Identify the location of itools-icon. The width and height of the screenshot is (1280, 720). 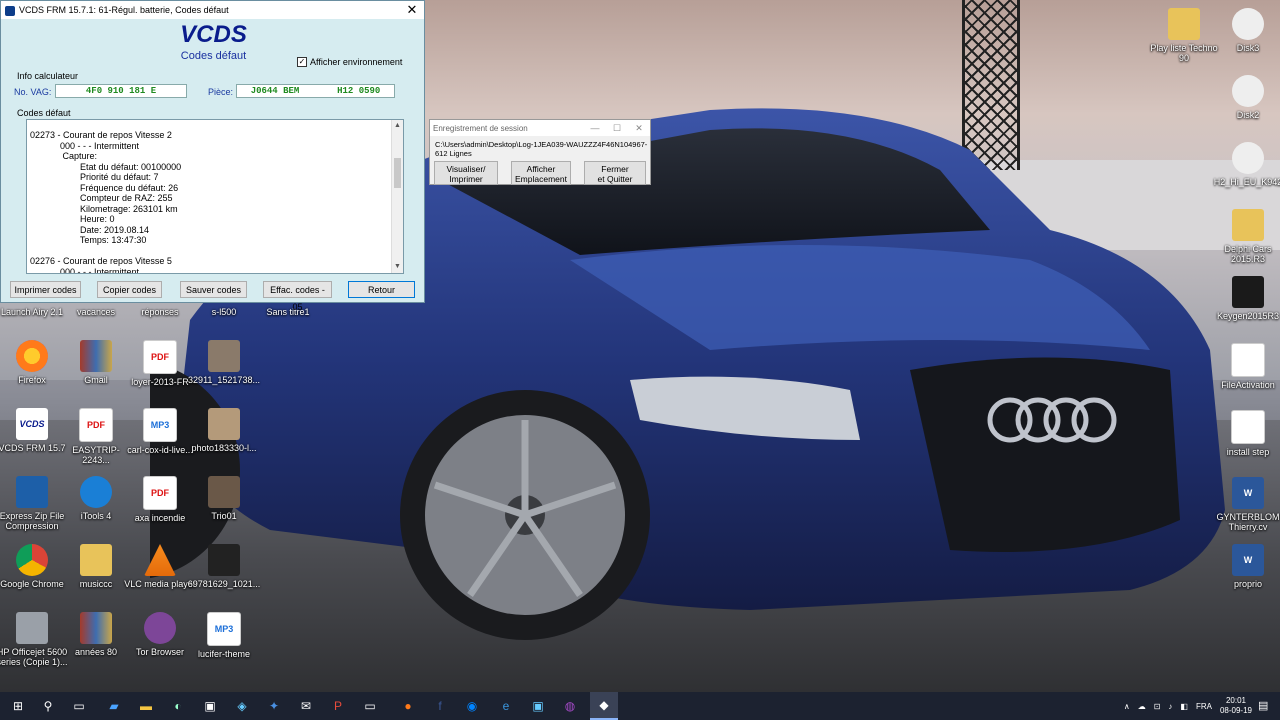
(96, 492).